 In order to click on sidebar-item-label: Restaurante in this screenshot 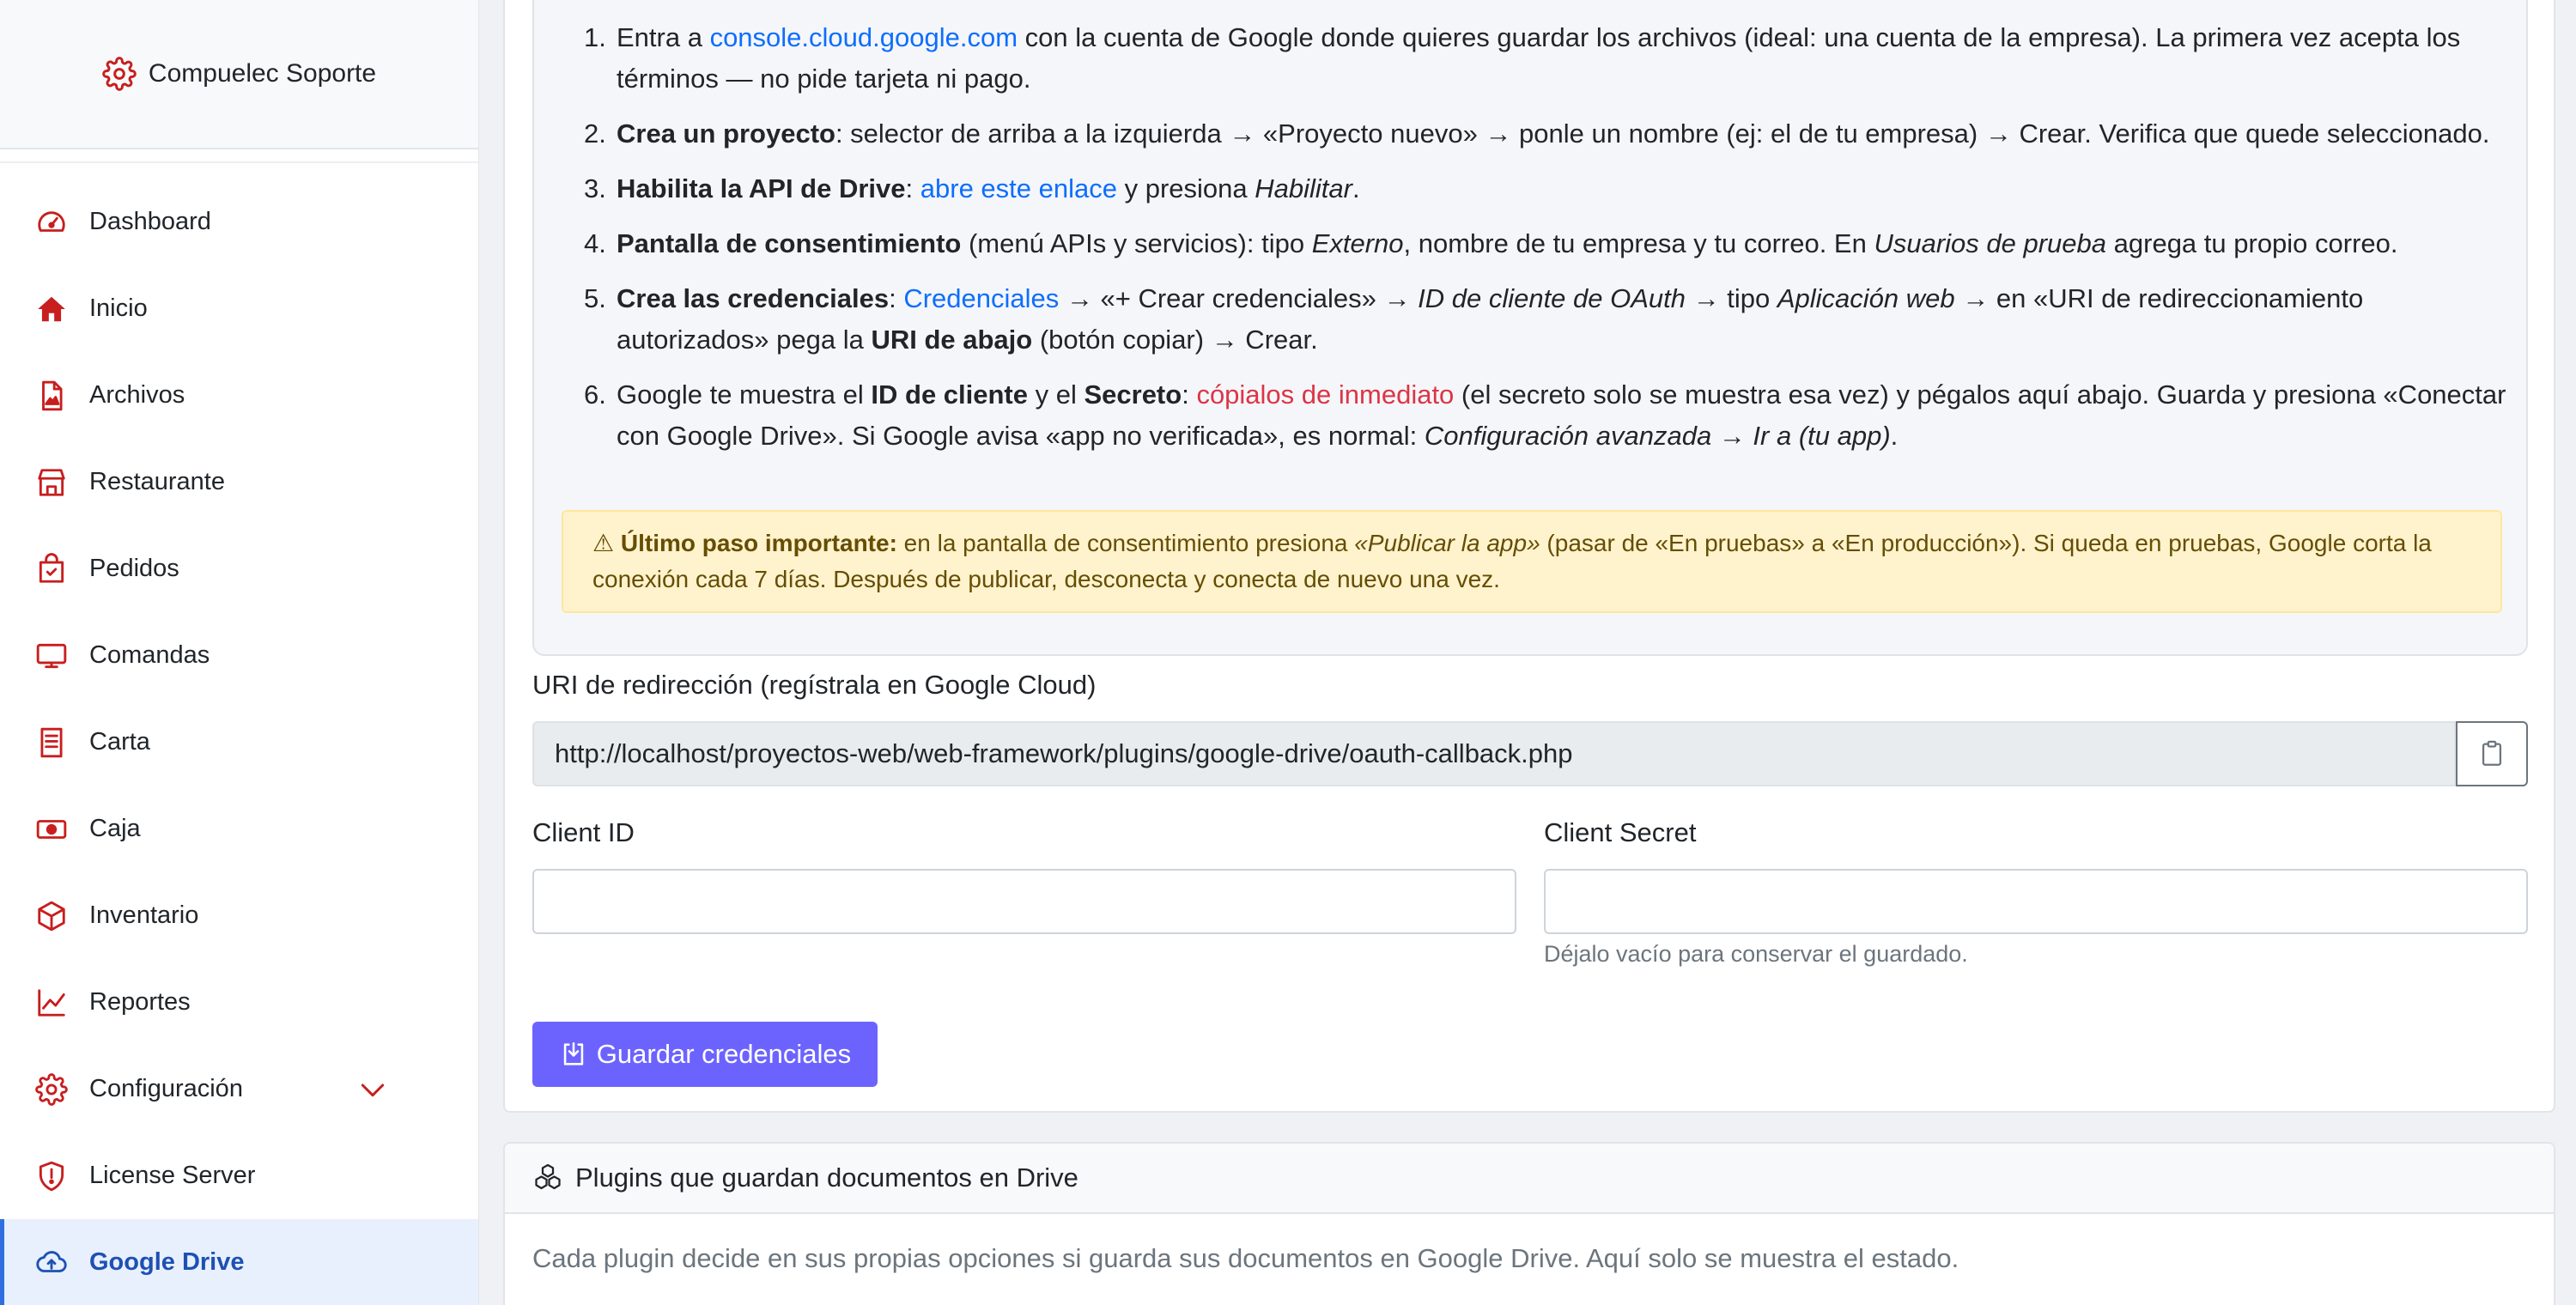, I will do `click(157, 482)`.